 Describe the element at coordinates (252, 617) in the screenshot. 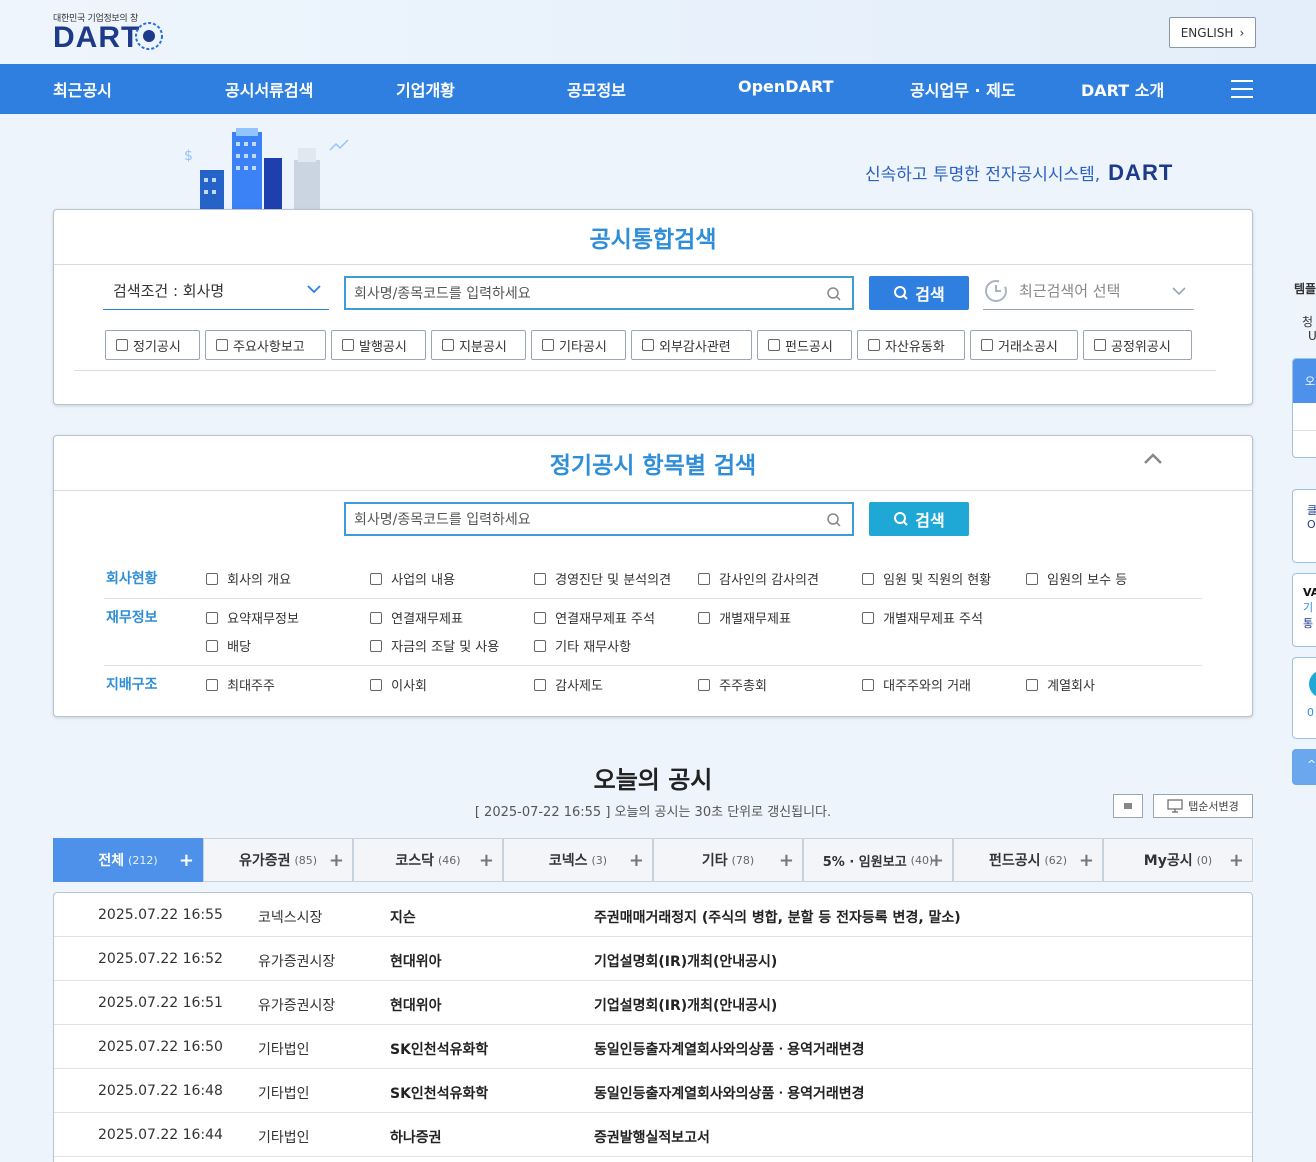

I see `option-item: 요약재무정보` at that location.